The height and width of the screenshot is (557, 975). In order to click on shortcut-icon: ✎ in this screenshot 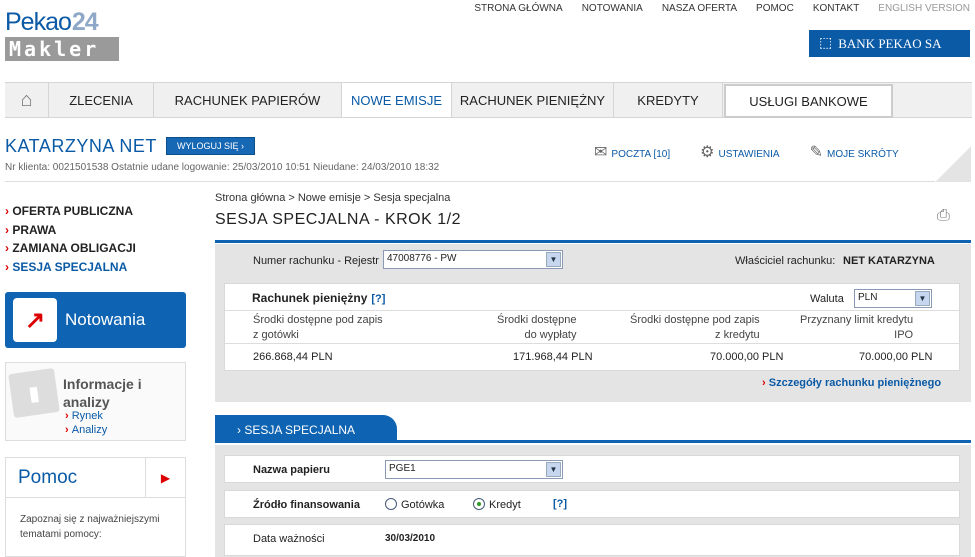, I will do `click(816, 152)`.